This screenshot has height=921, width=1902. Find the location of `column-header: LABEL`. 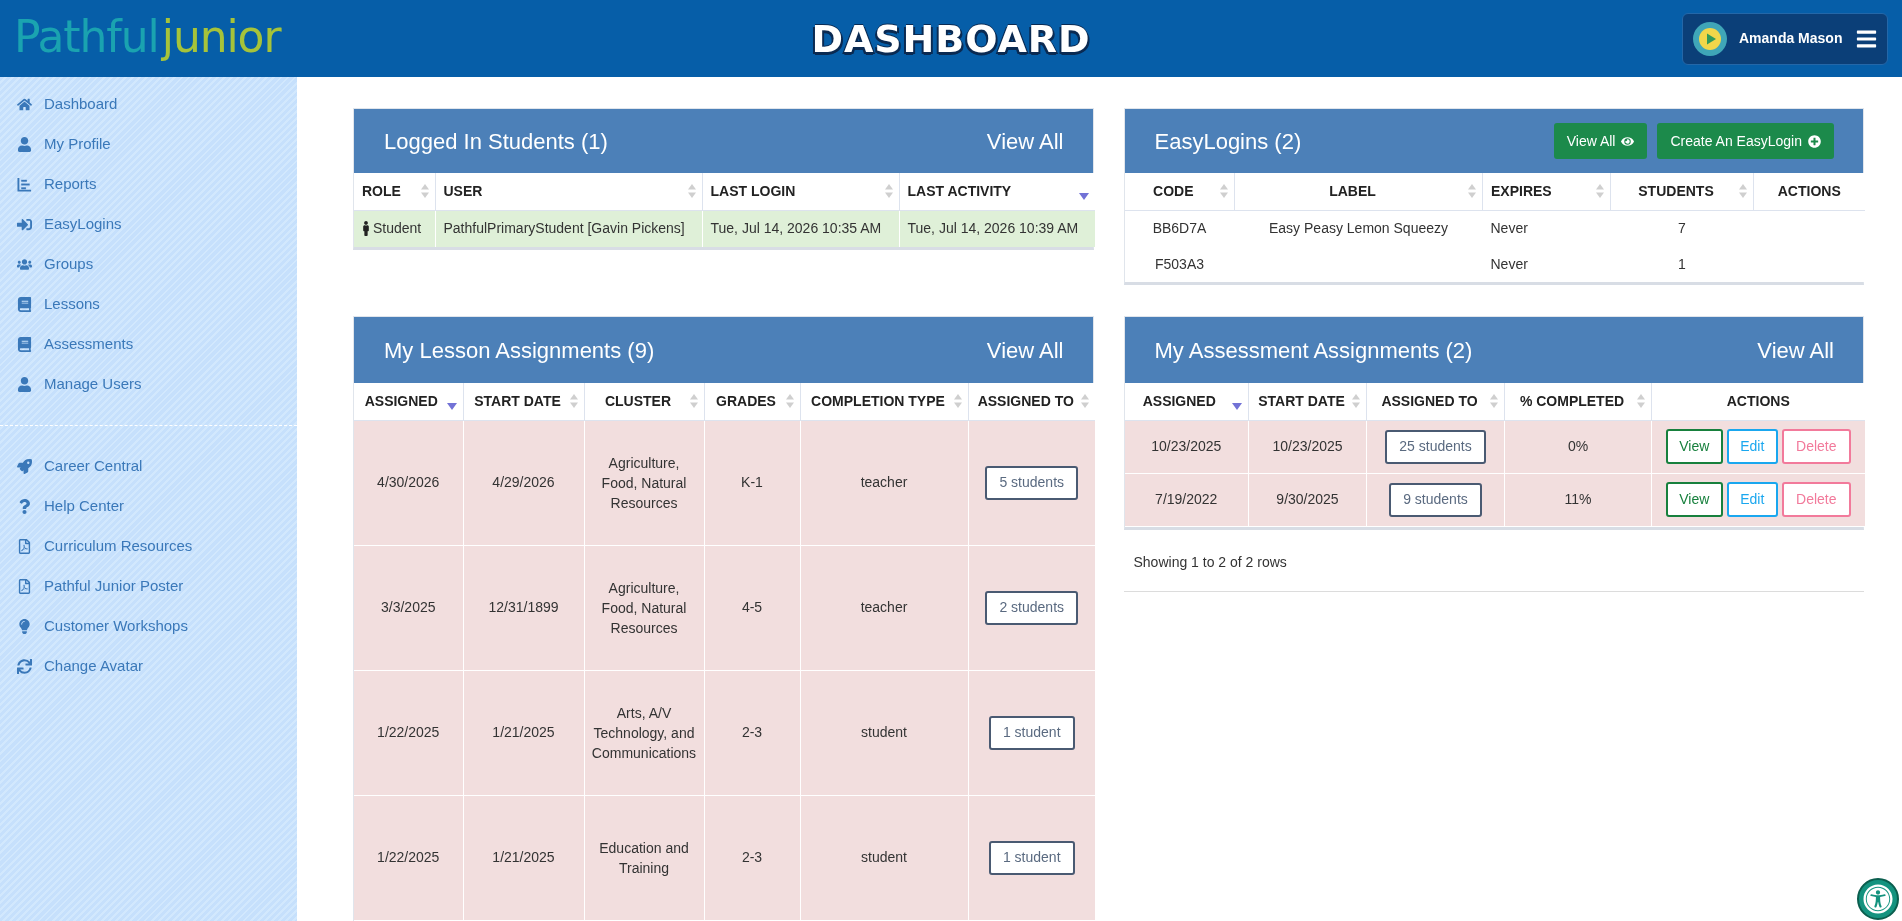

column-header: LABEL is located at coordinates (1358, 191).